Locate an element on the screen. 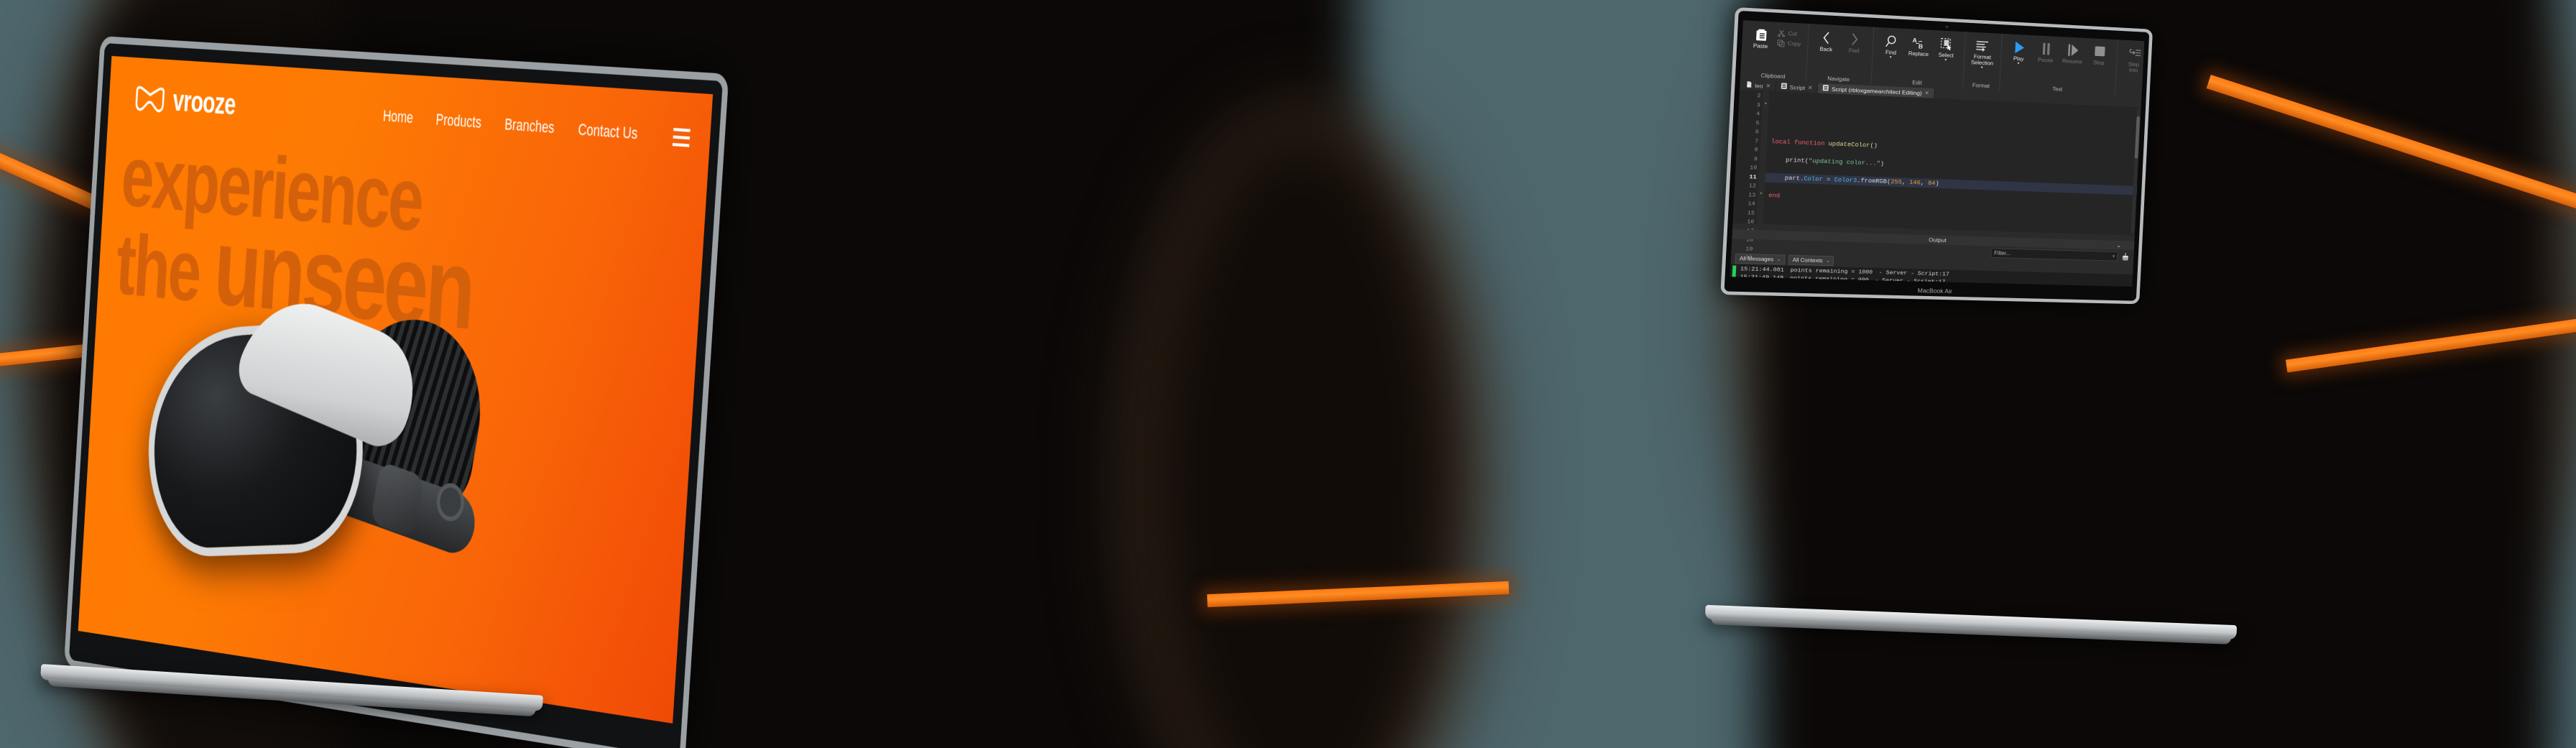  format-selection-button: Format Selection ▾ is located at coordinates (1983, 53).